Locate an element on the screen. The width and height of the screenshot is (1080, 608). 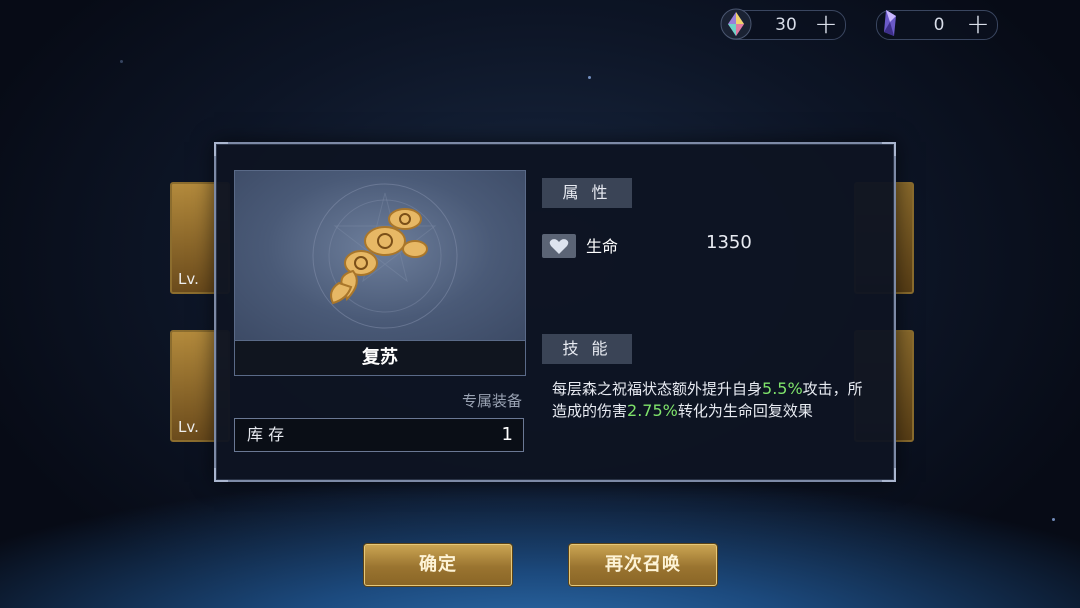
skill-text-part: 转化为生命回复效果 is located at coordinates (745, 411).